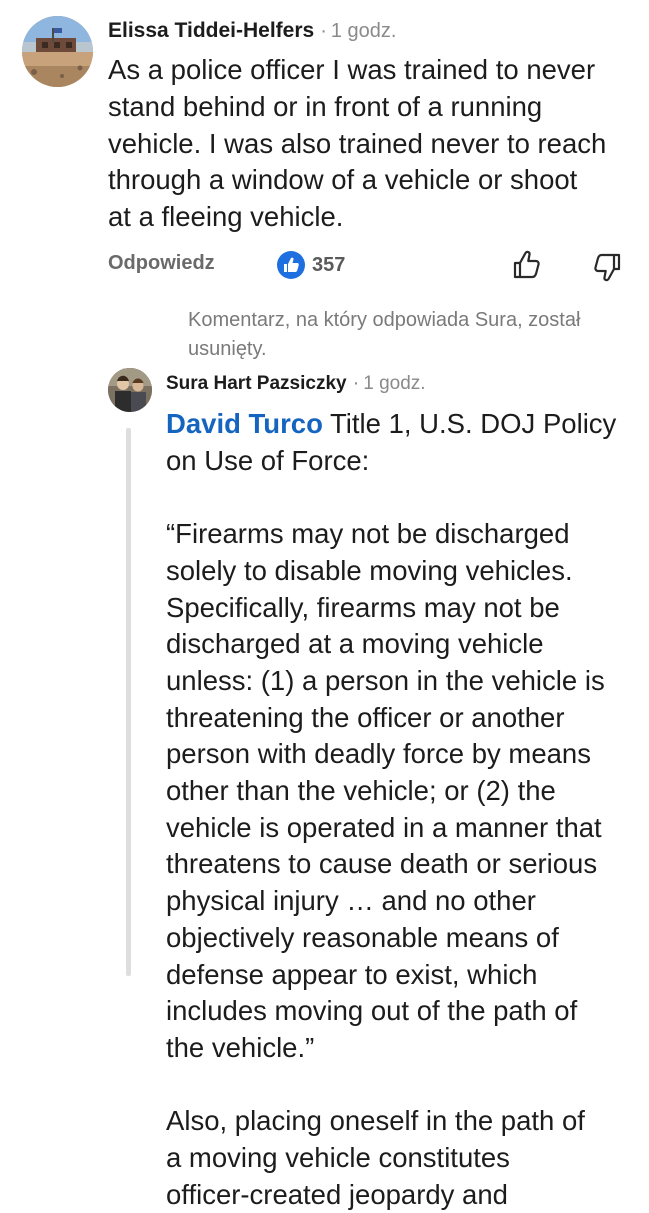 The image size is (649, 1213). I want to click on comment-line: Specifically, firearms may not be, so click(363, 607).